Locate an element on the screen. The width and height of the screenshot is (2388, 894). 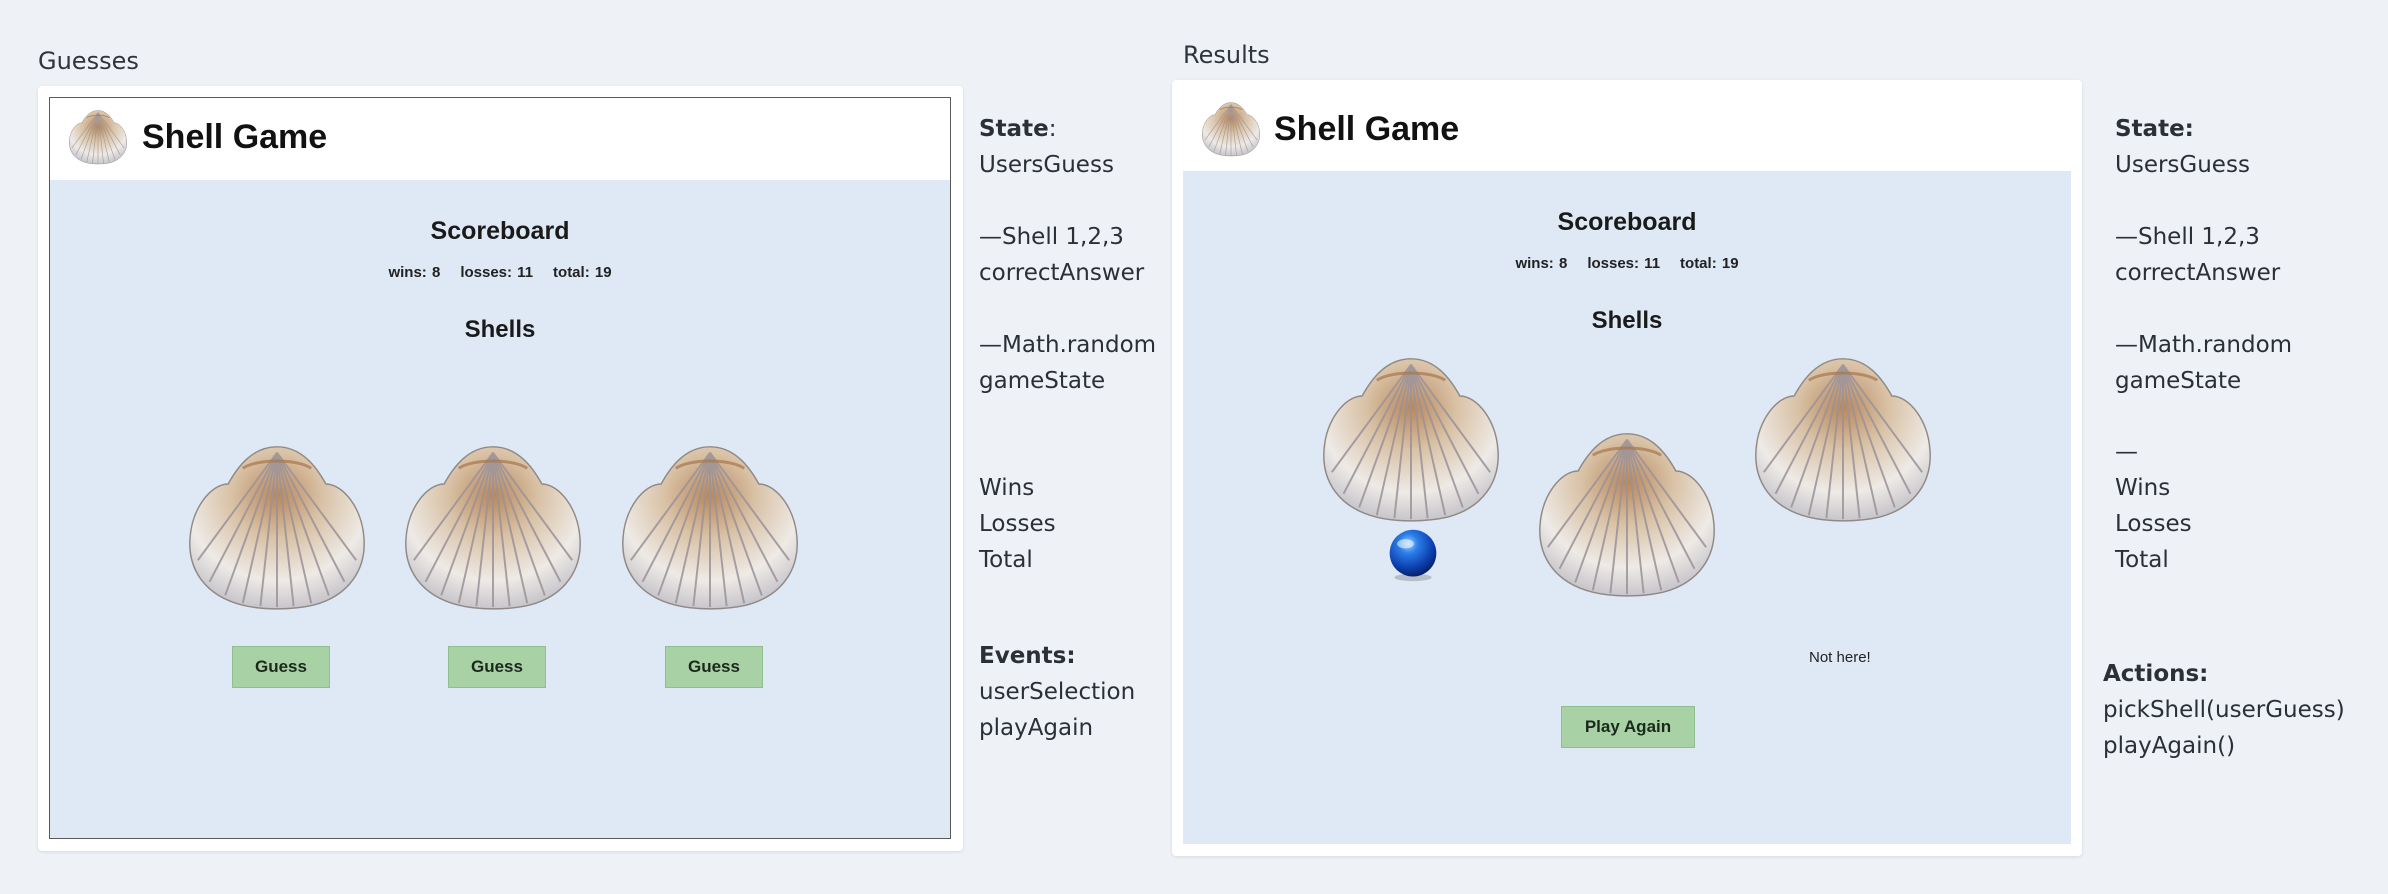
left-event-1: userSelection is located at coordinates (1057, 692).